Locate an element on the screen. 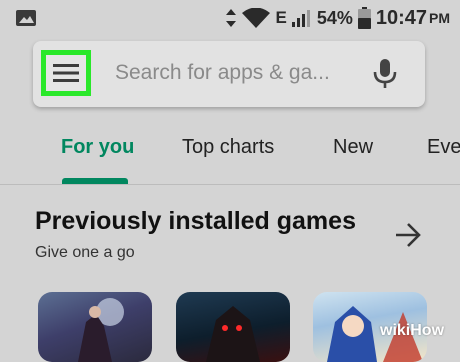  battery-icon is located at coordinates (364, 18).